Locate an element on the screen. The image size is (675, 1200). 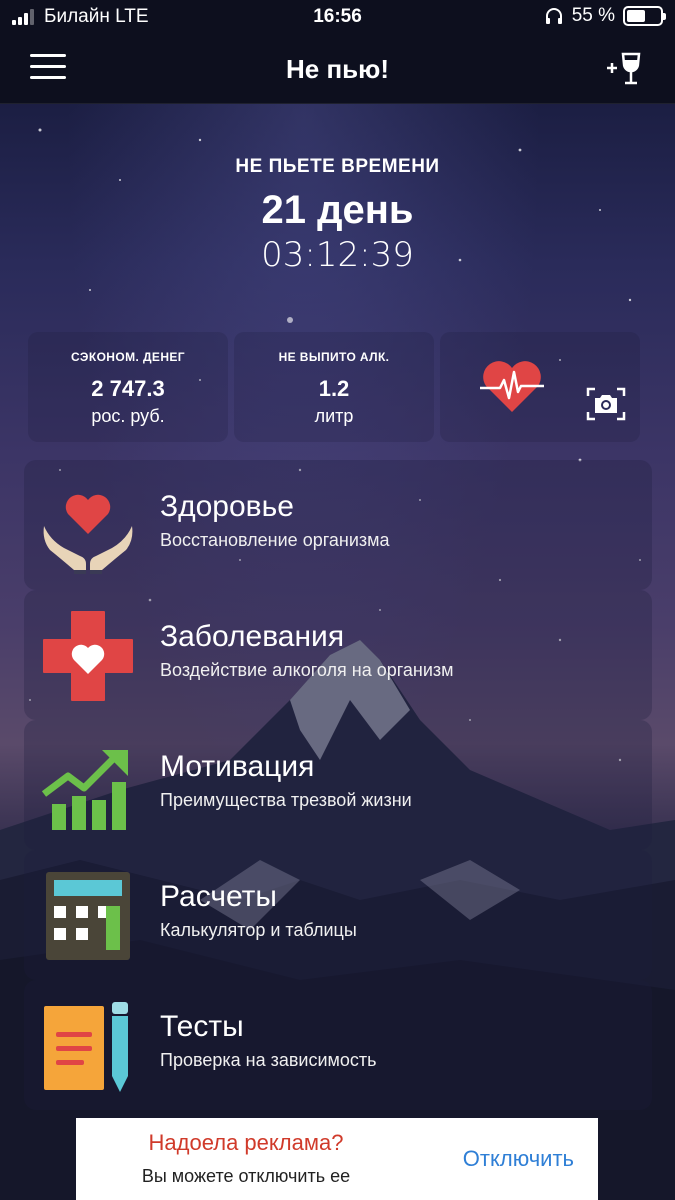
menu-item-calculations: Расчеты Калькулятор и таблицы is located at coordinates (338, 915).